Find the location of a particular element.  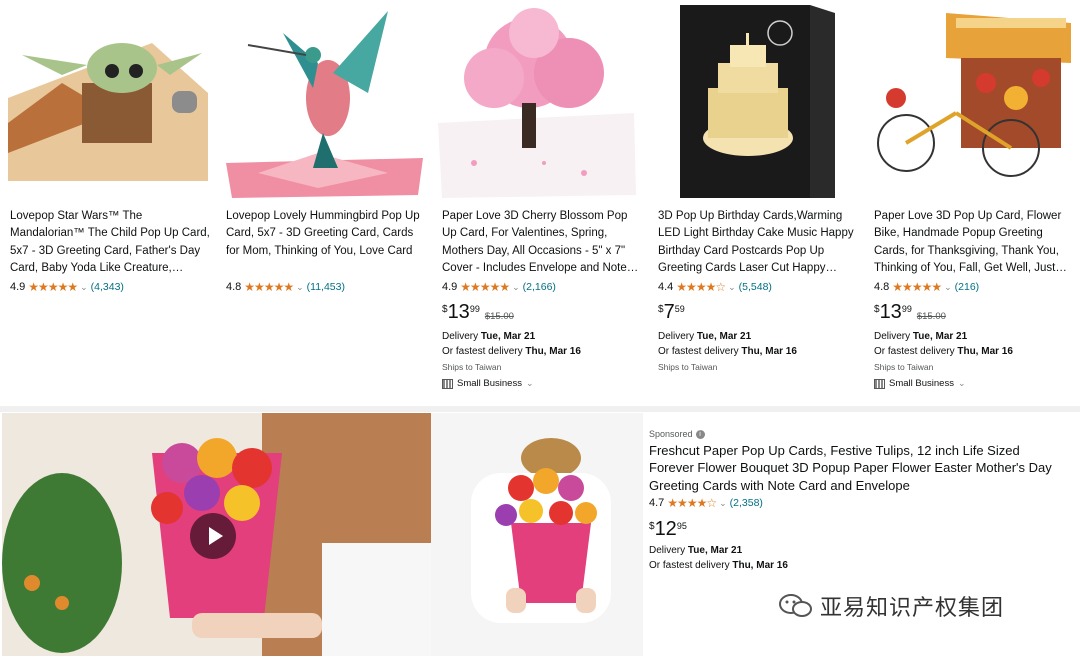

product-rating: 4.8 ★★★★★ ⌄ (216) is located at coordinates (926, 287).